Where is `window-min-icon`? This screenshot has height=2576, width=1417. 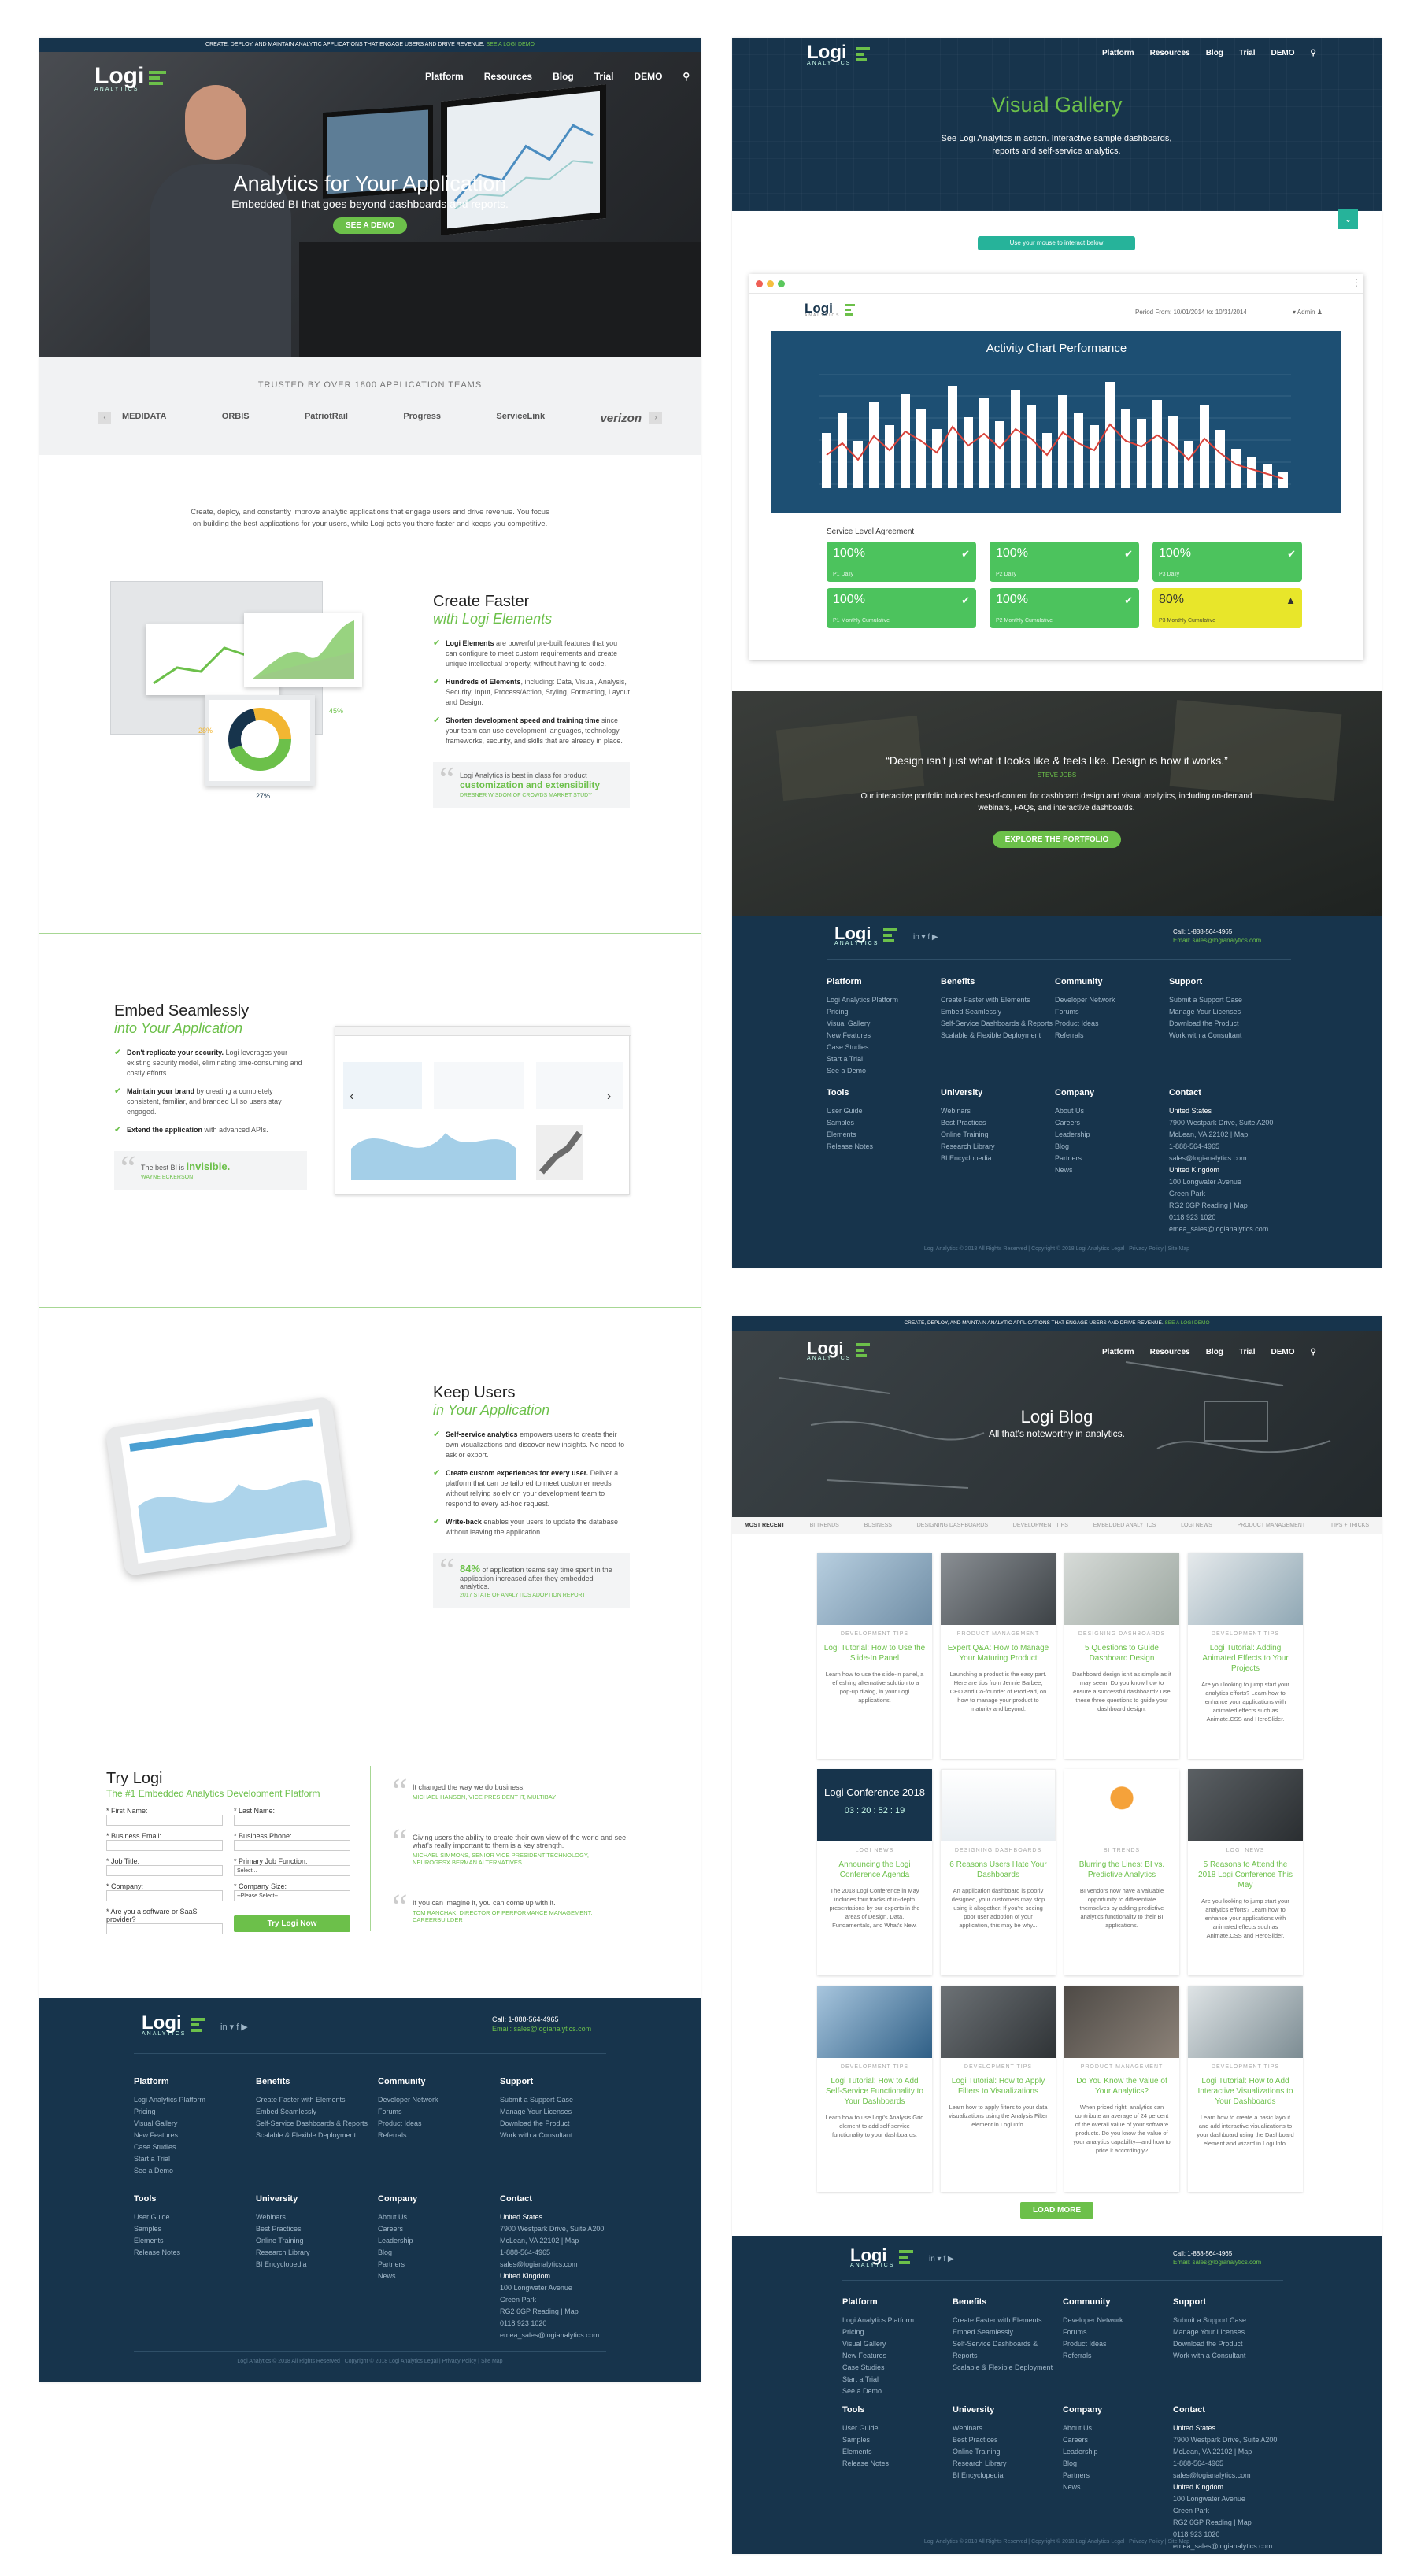
window-min-icon is located at coordinates (770, 283).